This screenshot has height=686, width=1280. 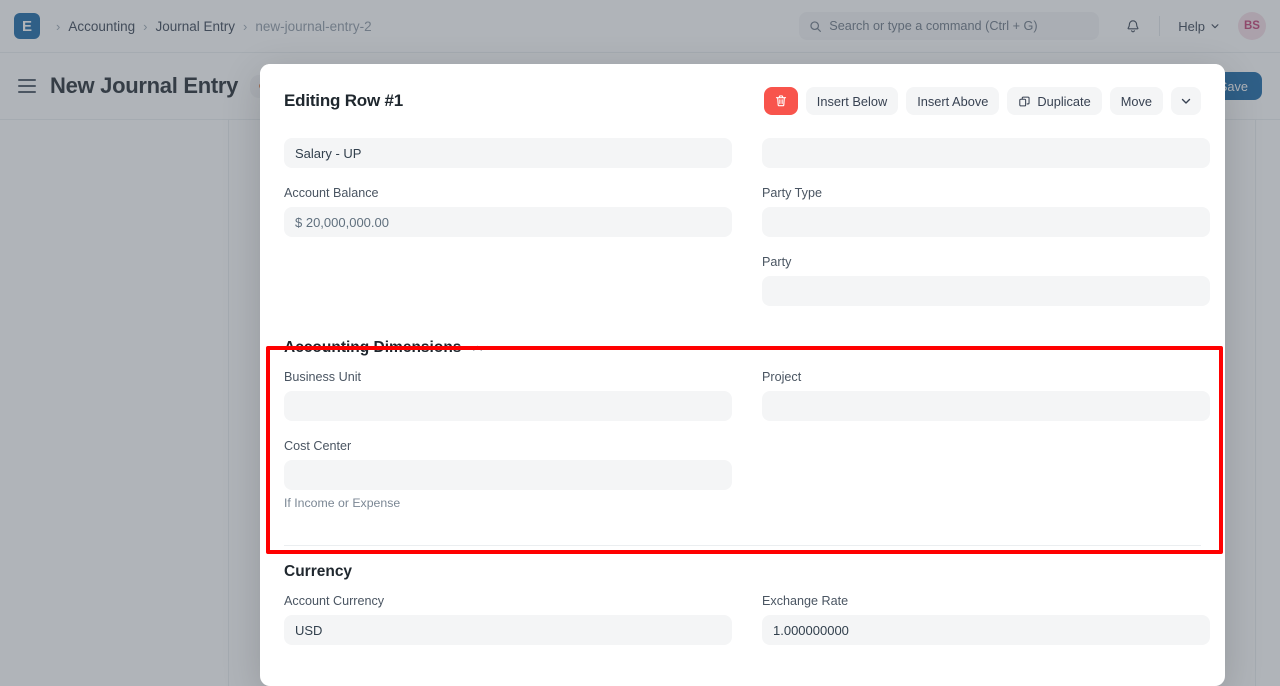 What do you see at coordinates (508, 406) in the screenshot?
I see `business-unit-input` at bounding box center [508, 406].